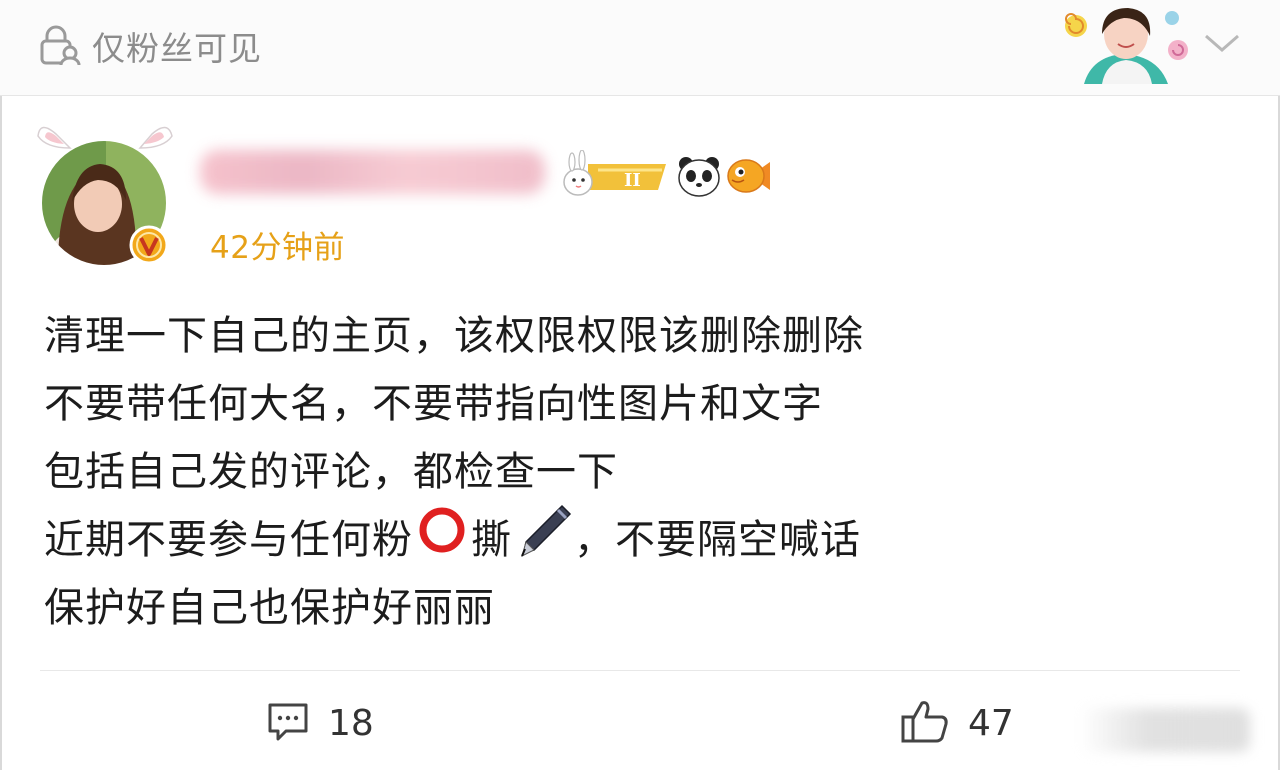 Image resolution: width=1280 pixels, height=770 pixels. I want to click on post-line: 清理一下自己的主页，该权限权限该删除删除, so click(634, 336).